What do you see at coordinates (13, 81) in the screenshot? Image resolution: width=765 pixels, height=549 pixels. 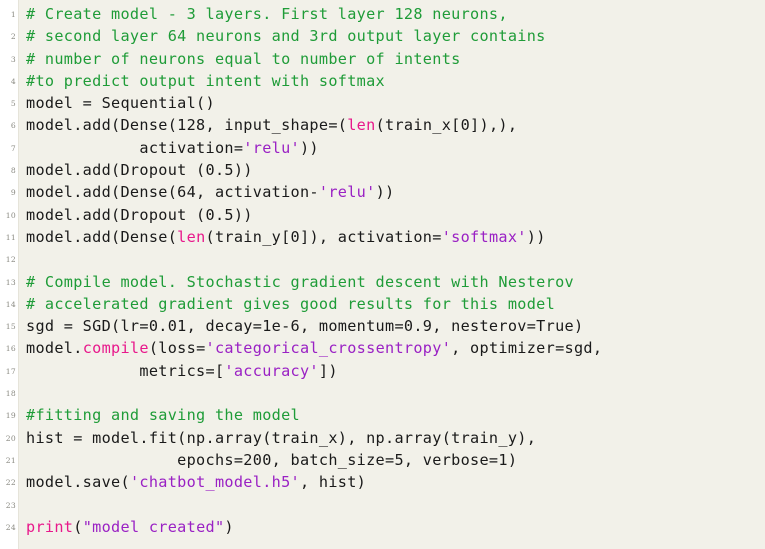 I see `line-number: 4` at bounding box center [13, 81].